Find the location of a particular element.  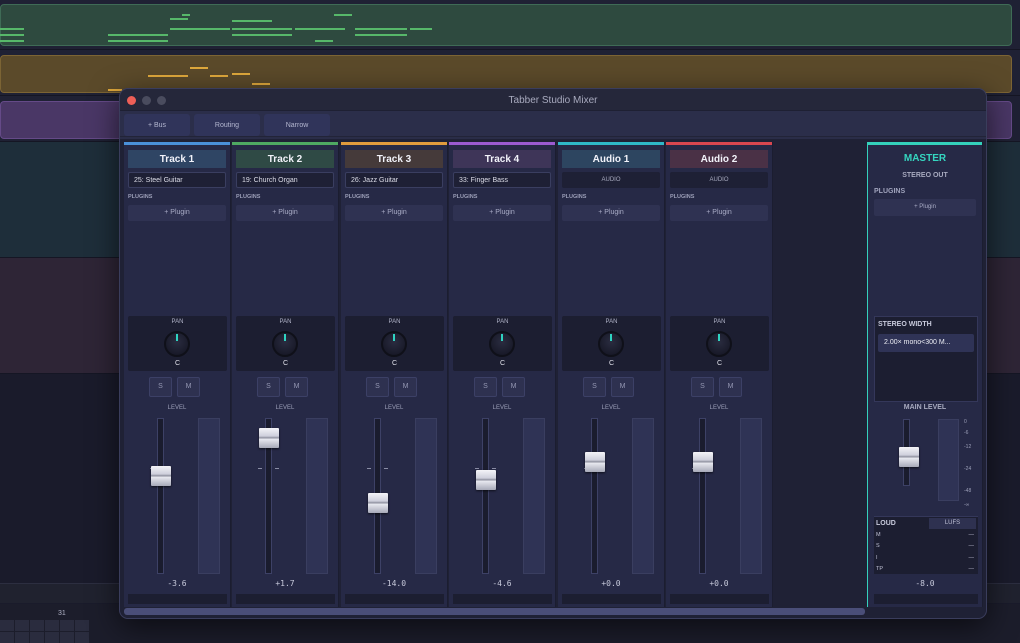

channel-name: Track 2 is located at coordinates (285, 159).